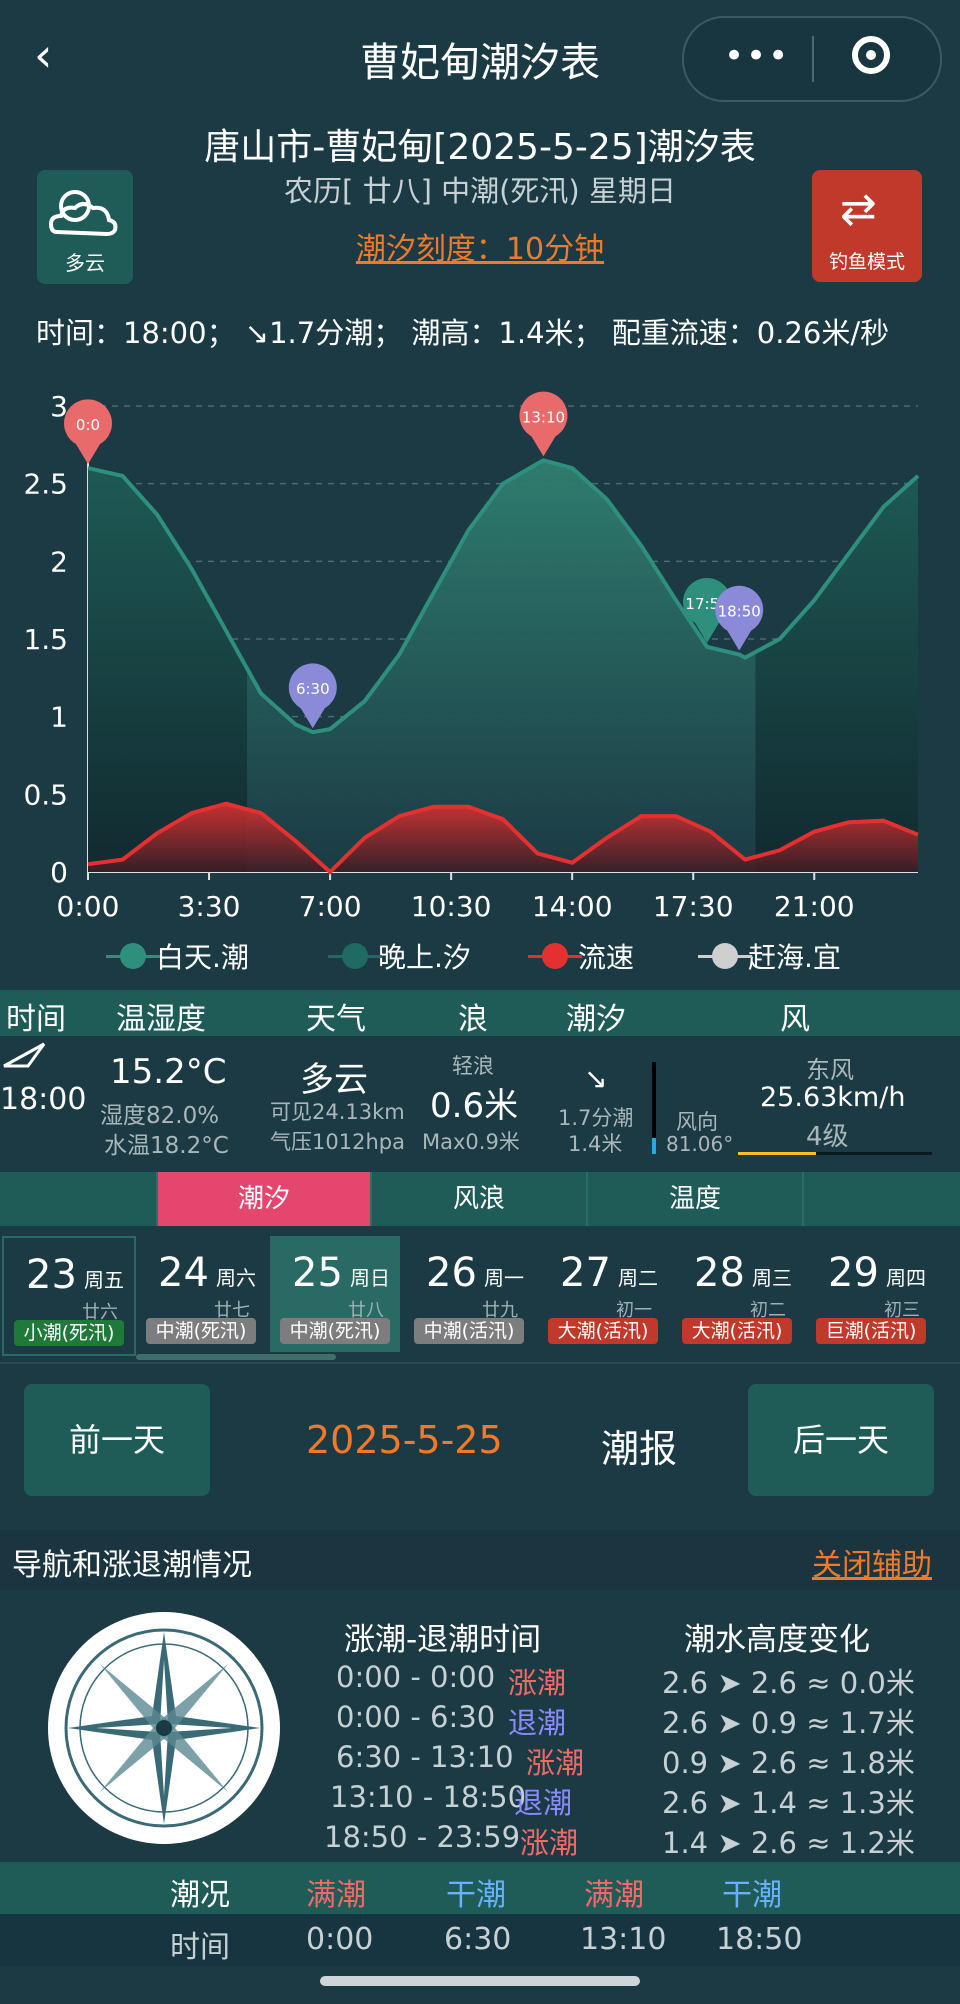 This screenshot has height=2004, width=960. What do you see at coordinates (777, 1153) in the screenshot?
I see `wind-level-fill` at bounding box center [777, 1153].